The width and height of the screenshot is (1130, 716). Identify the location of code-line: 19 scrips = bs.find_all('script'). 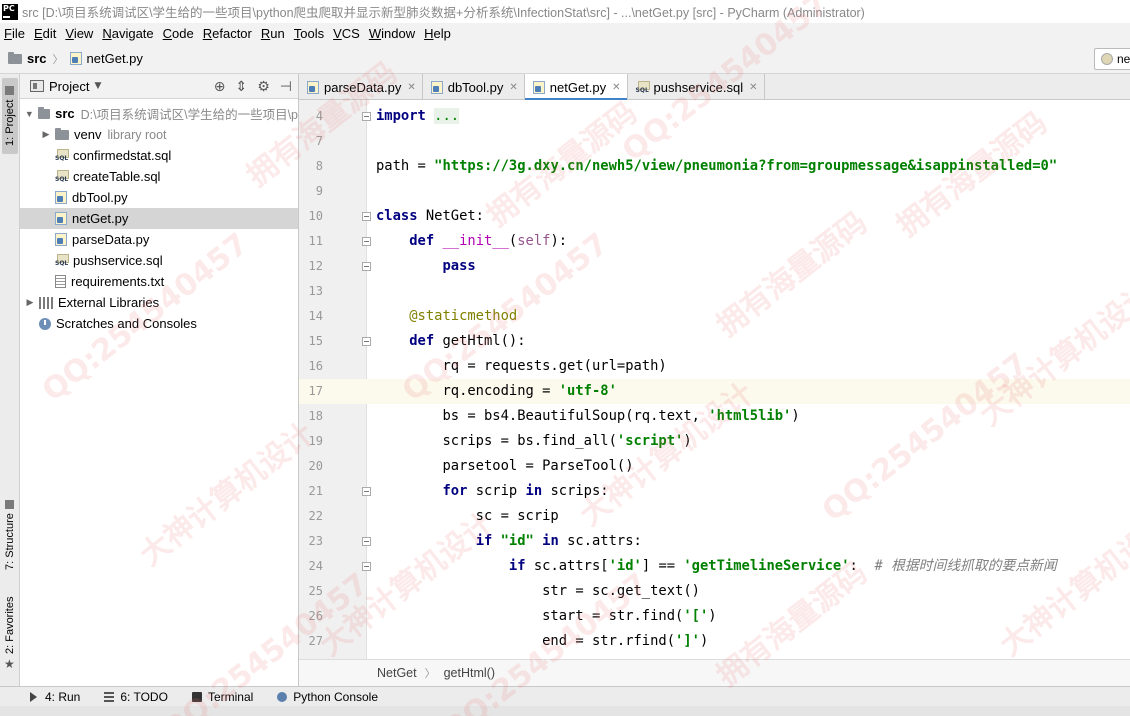
(714, 441).